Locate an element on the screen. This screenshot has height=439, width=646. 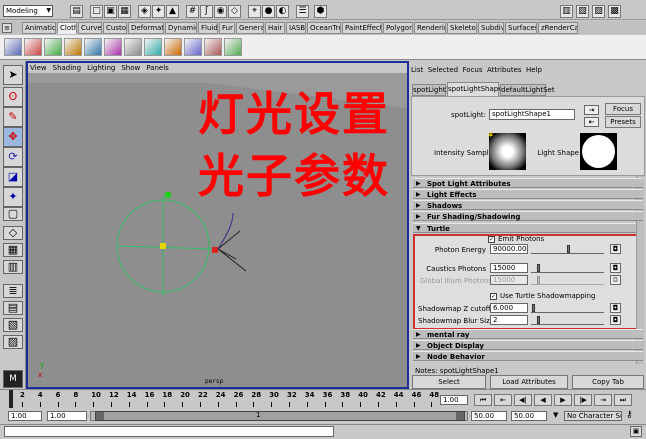
viewport-menu-panels: Panels is located at coordinates (157, 68).